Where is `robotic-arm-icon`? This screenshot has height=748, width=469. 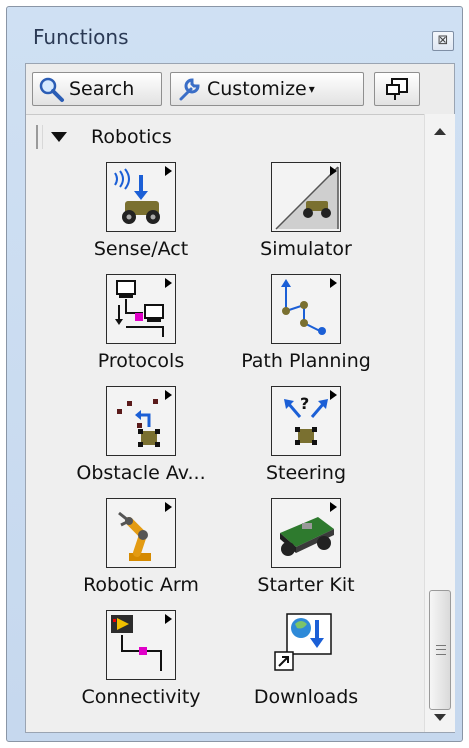 robotic-arm-icon is located at coordinates (141, 533).